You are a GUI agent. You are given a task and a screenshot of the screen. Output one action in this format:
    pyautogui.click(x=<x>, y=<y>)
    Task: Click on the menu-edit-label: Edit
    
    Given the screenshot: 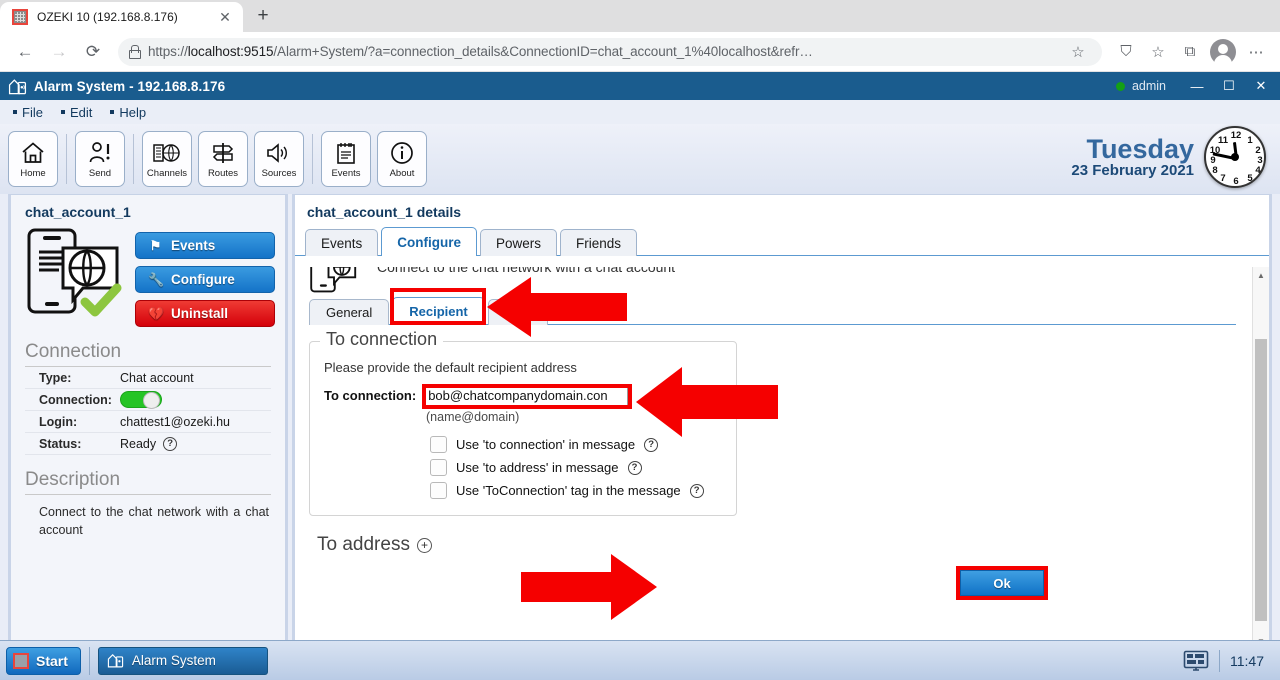 What is the action you would take?
    pyautogui.click(x=81, y=112)
    